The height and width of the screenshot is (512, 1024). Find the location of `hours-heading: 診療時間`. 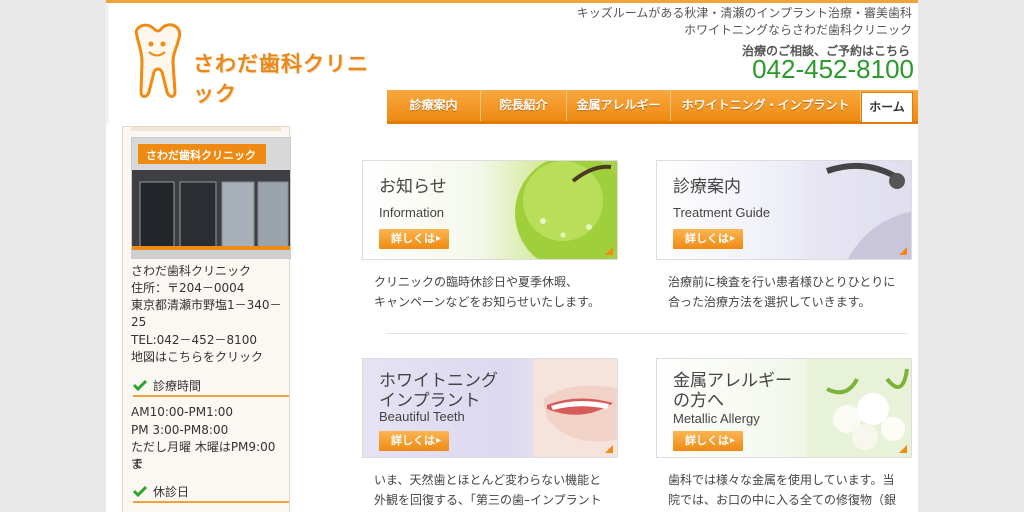

hours-heading: 診療時間 is located at coordinates (211, 387).